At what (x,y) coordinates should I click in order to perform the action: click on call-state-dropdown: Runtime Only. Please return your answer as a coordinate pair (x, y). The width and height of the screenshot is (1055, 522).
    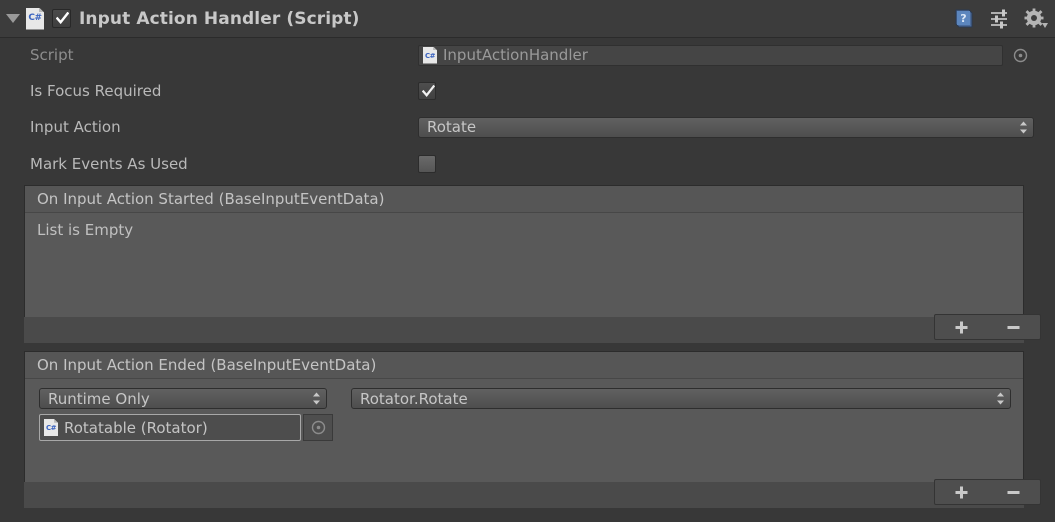
    Looking at the image, I should click on (183, 398).